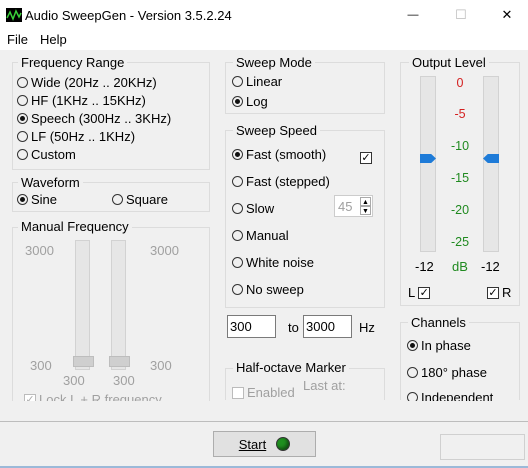 This screenshot has width=528, height=468. Describe the element at coordinates (50, 182) in the screenshot. I see `waveform-label: Waveform` at that location.